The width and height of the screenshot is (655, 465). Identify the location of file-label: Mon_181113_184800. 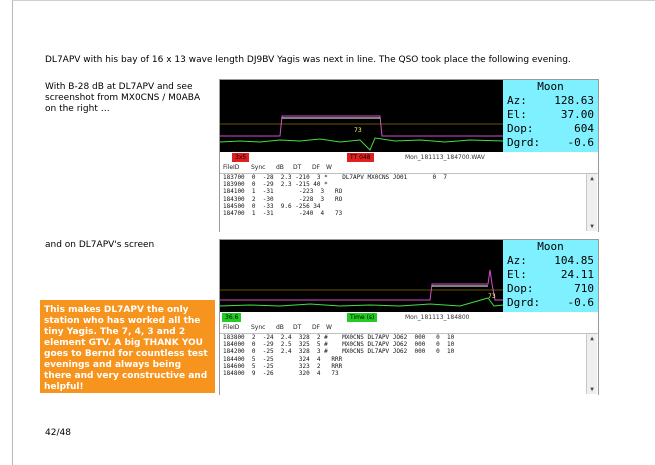
(437, 317).